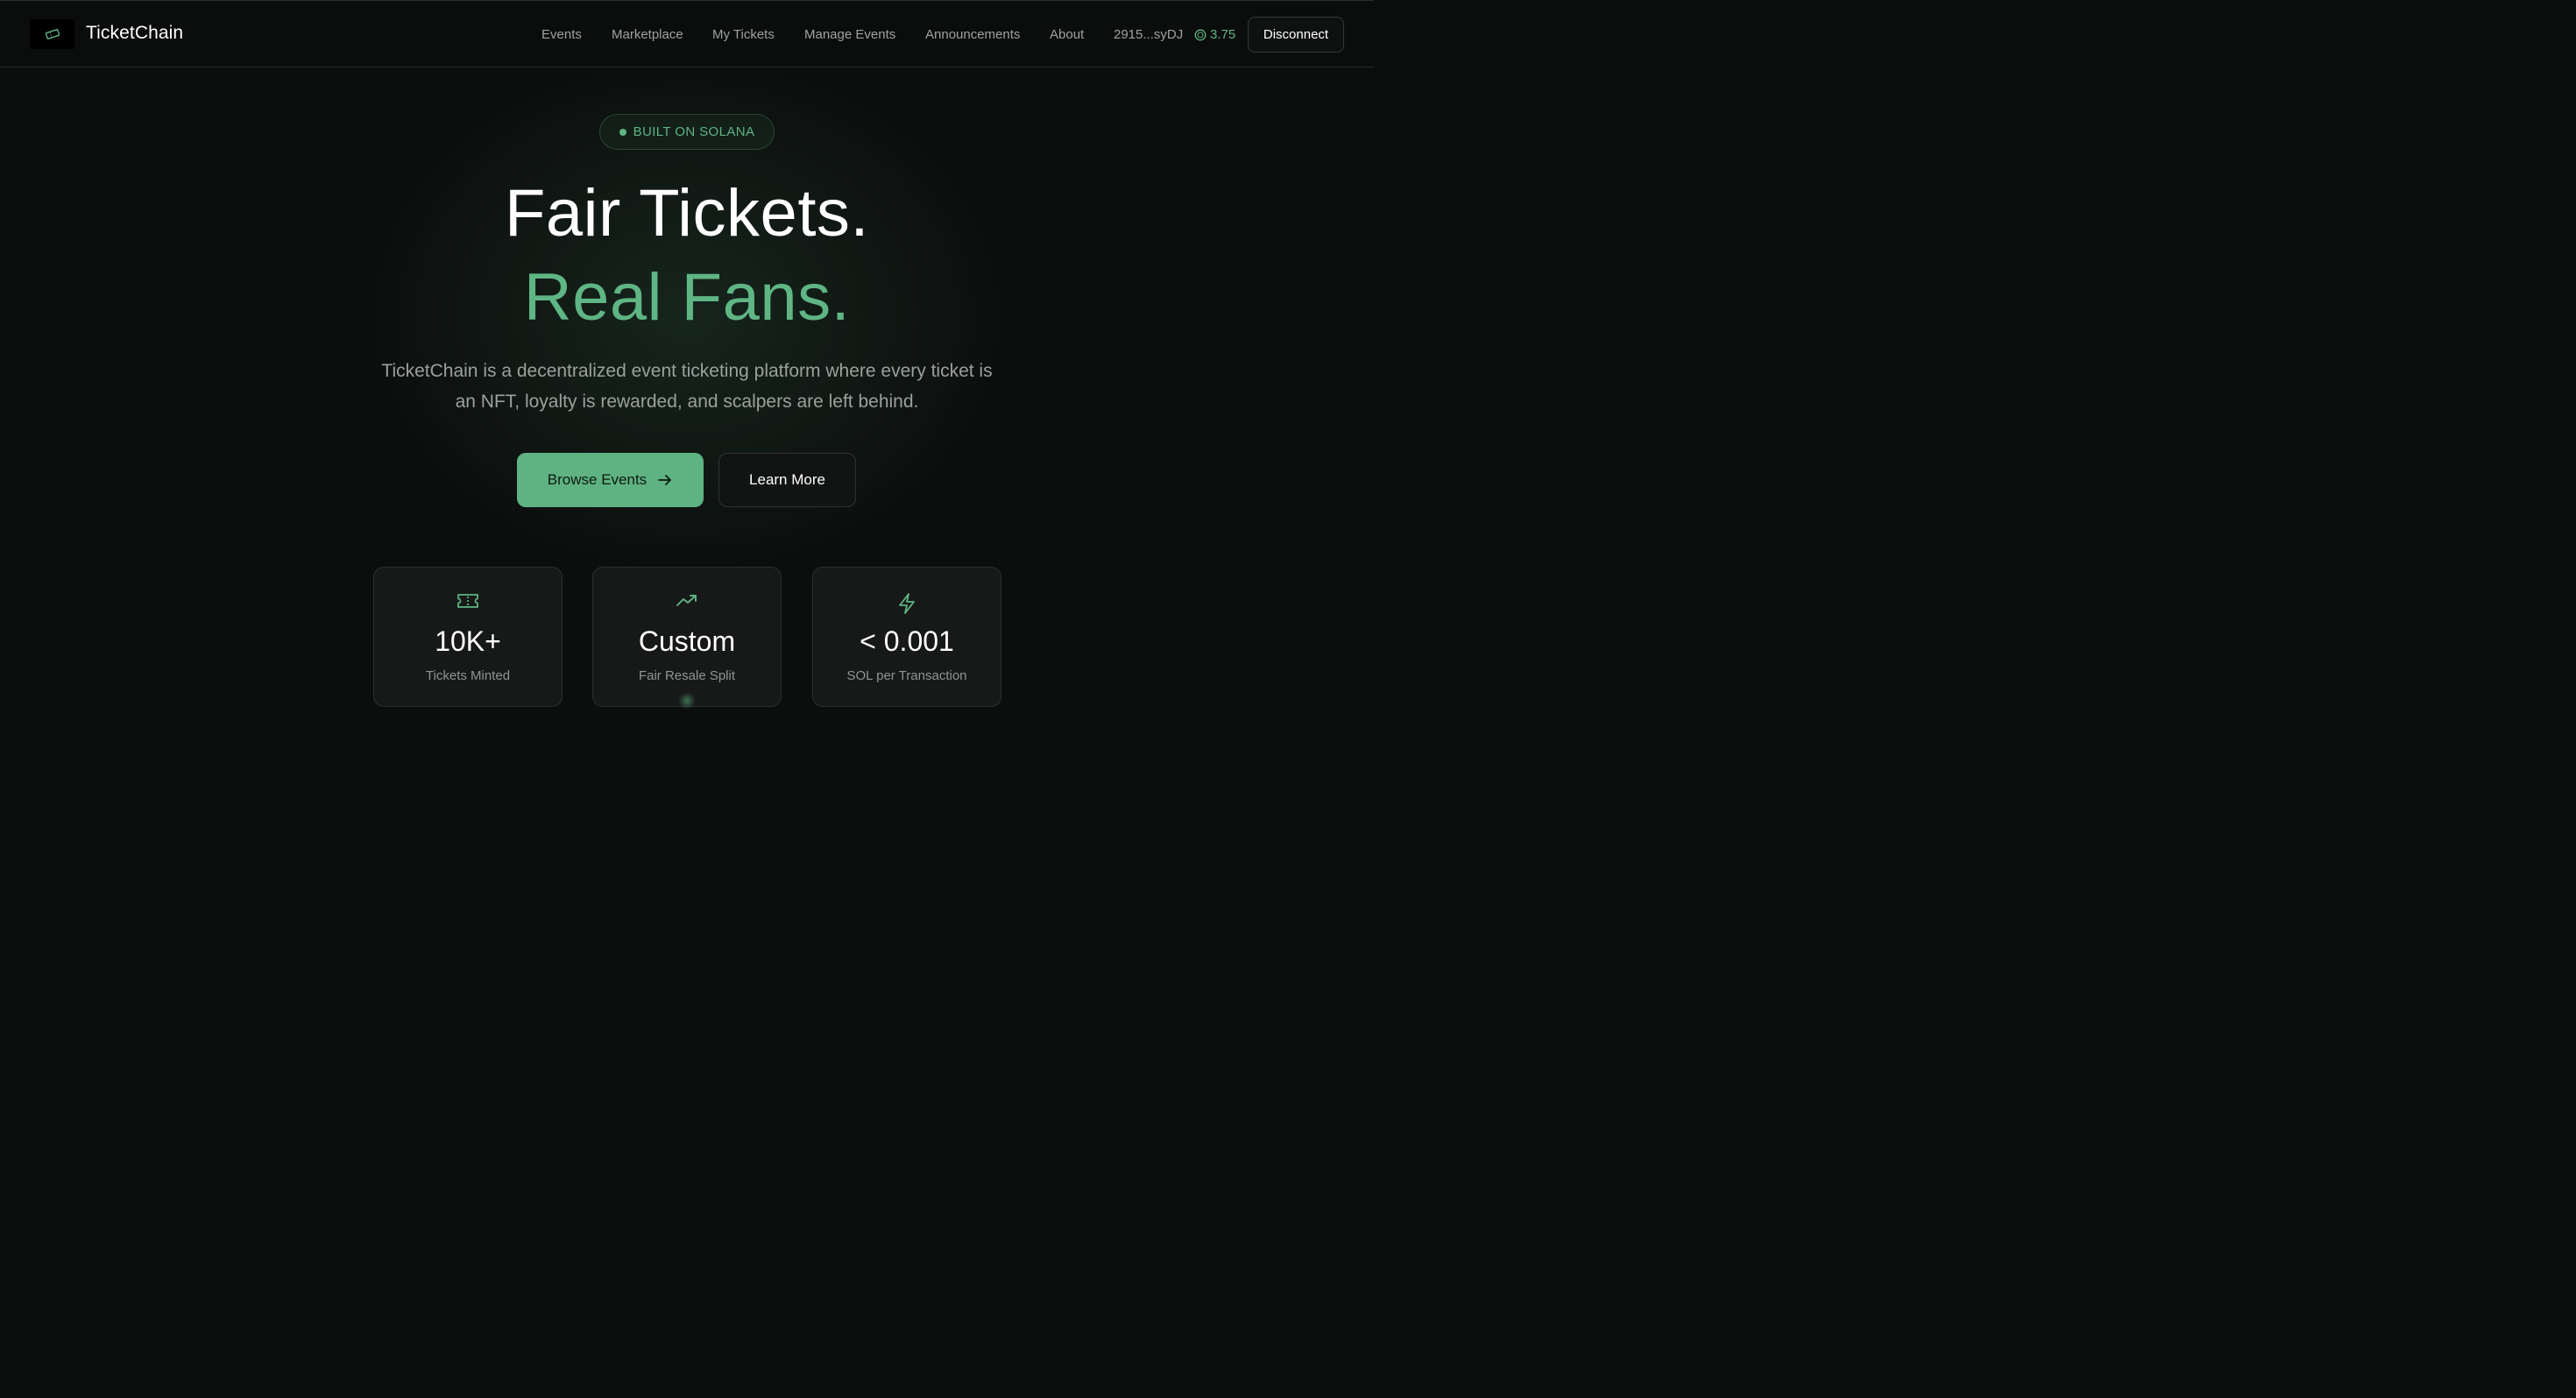  What do you see at coordinates (1149, 34) in the screenshot?
I see `wallet-address: 2915...syDJ` at bounding box center [1149, 34].